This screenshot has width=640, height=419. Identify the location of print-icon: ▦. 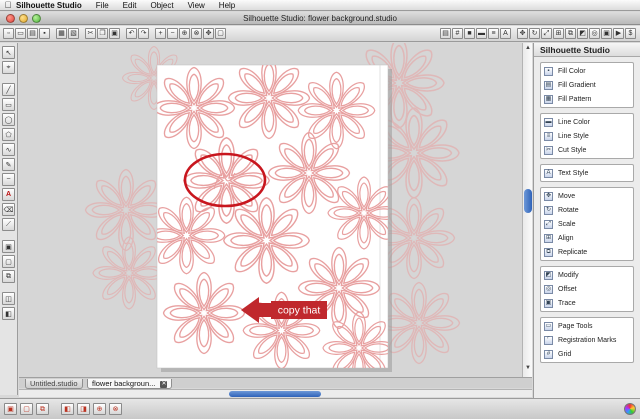
(61, 33).